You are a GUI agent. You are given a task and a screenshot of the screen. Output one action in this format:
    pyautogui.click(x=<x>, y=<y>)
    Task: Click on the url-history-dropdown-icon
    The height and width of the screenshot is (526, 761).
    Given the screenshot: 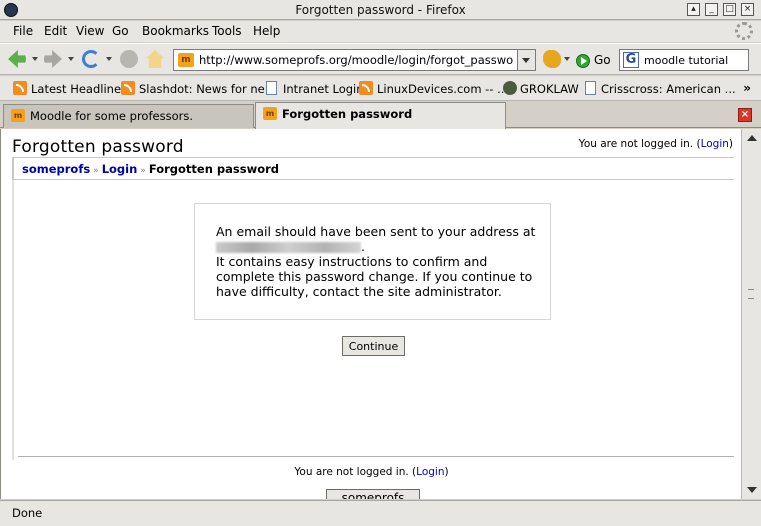 What is the action you would take?
    pyautogui.click(x=527, y=60)
    